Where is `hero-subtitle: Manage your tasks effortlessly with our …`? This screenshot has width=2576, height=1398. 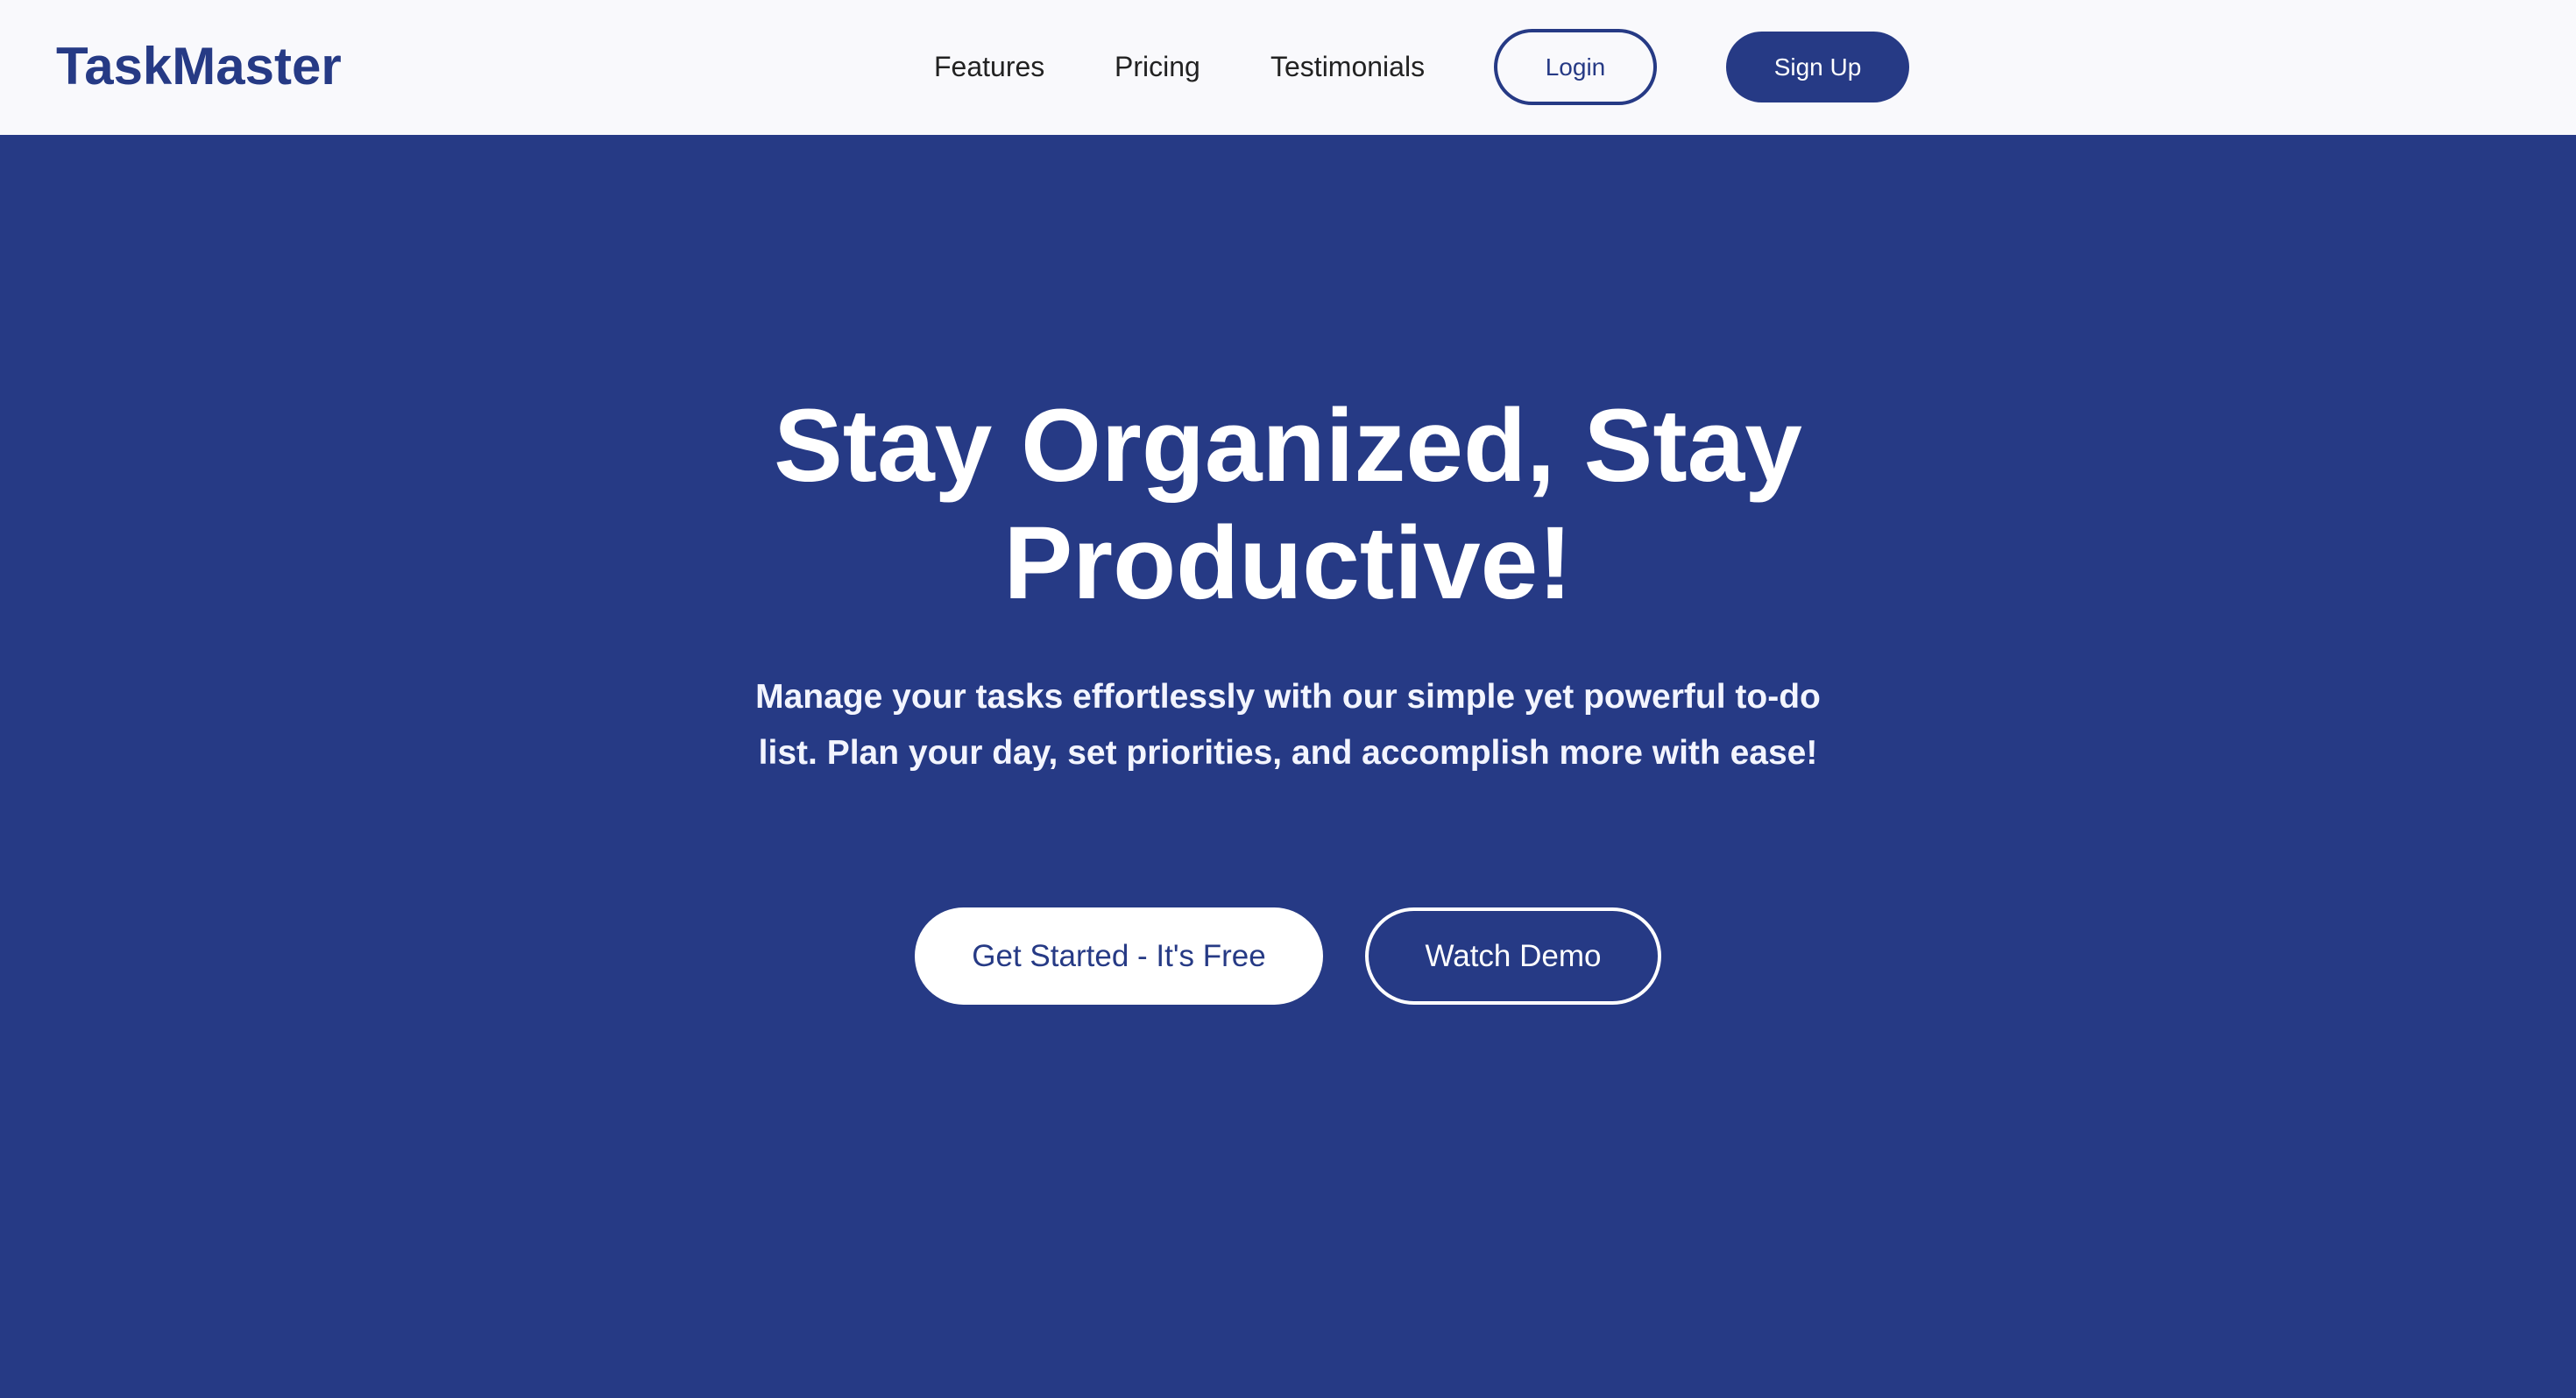
hero-subtitle: Manage your tasks effortlessly with our … is located at coordinates (1288, 725).